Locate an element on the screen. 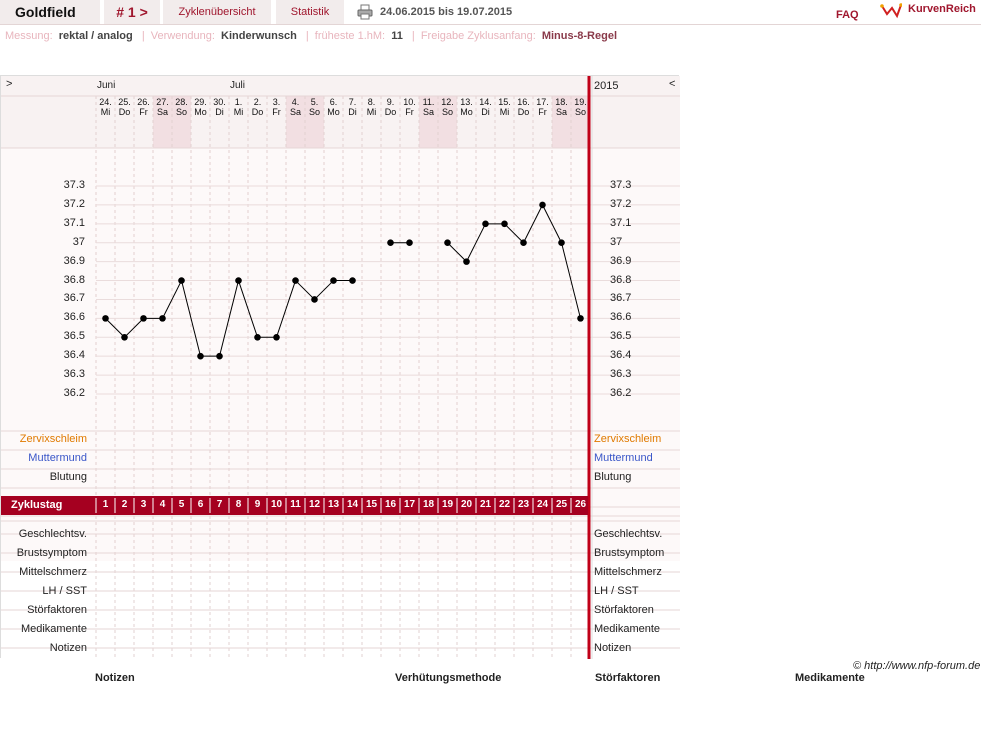 The width and height of the screenshot is (981, 737). measurement-label: Messung: is located at coordinates (29, 36).